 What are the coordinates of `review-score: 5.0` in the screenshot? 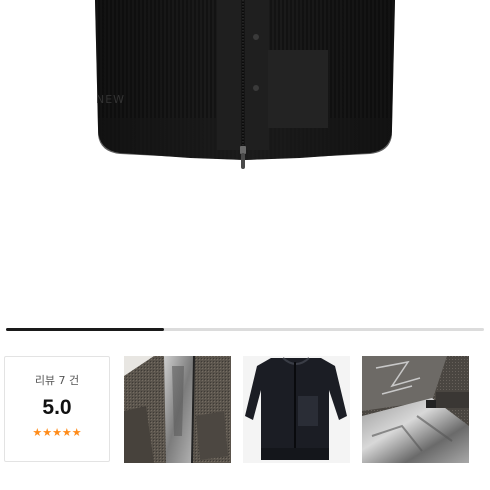 It's located at (57, 407).